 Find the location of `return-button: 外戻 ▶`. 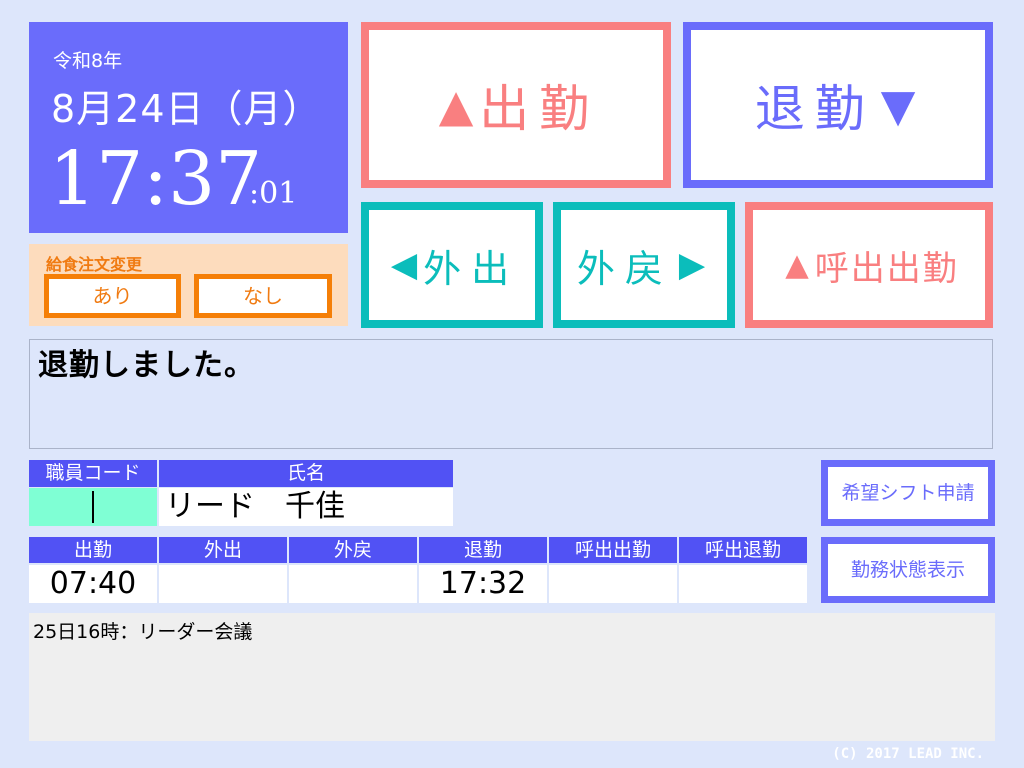

return-button: 外戻 ▶ is located at coordinates (644, 265).